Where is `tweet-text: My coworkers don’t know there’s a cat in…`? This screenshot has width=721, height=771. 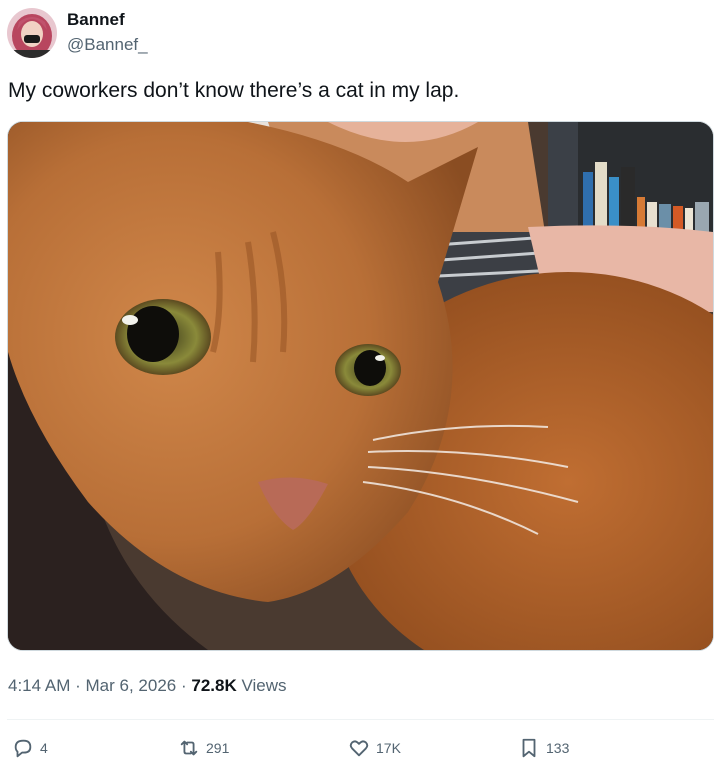
tweet-text: My coworkers don’t know there’s a cat in… is located at coordinates (234, 90).